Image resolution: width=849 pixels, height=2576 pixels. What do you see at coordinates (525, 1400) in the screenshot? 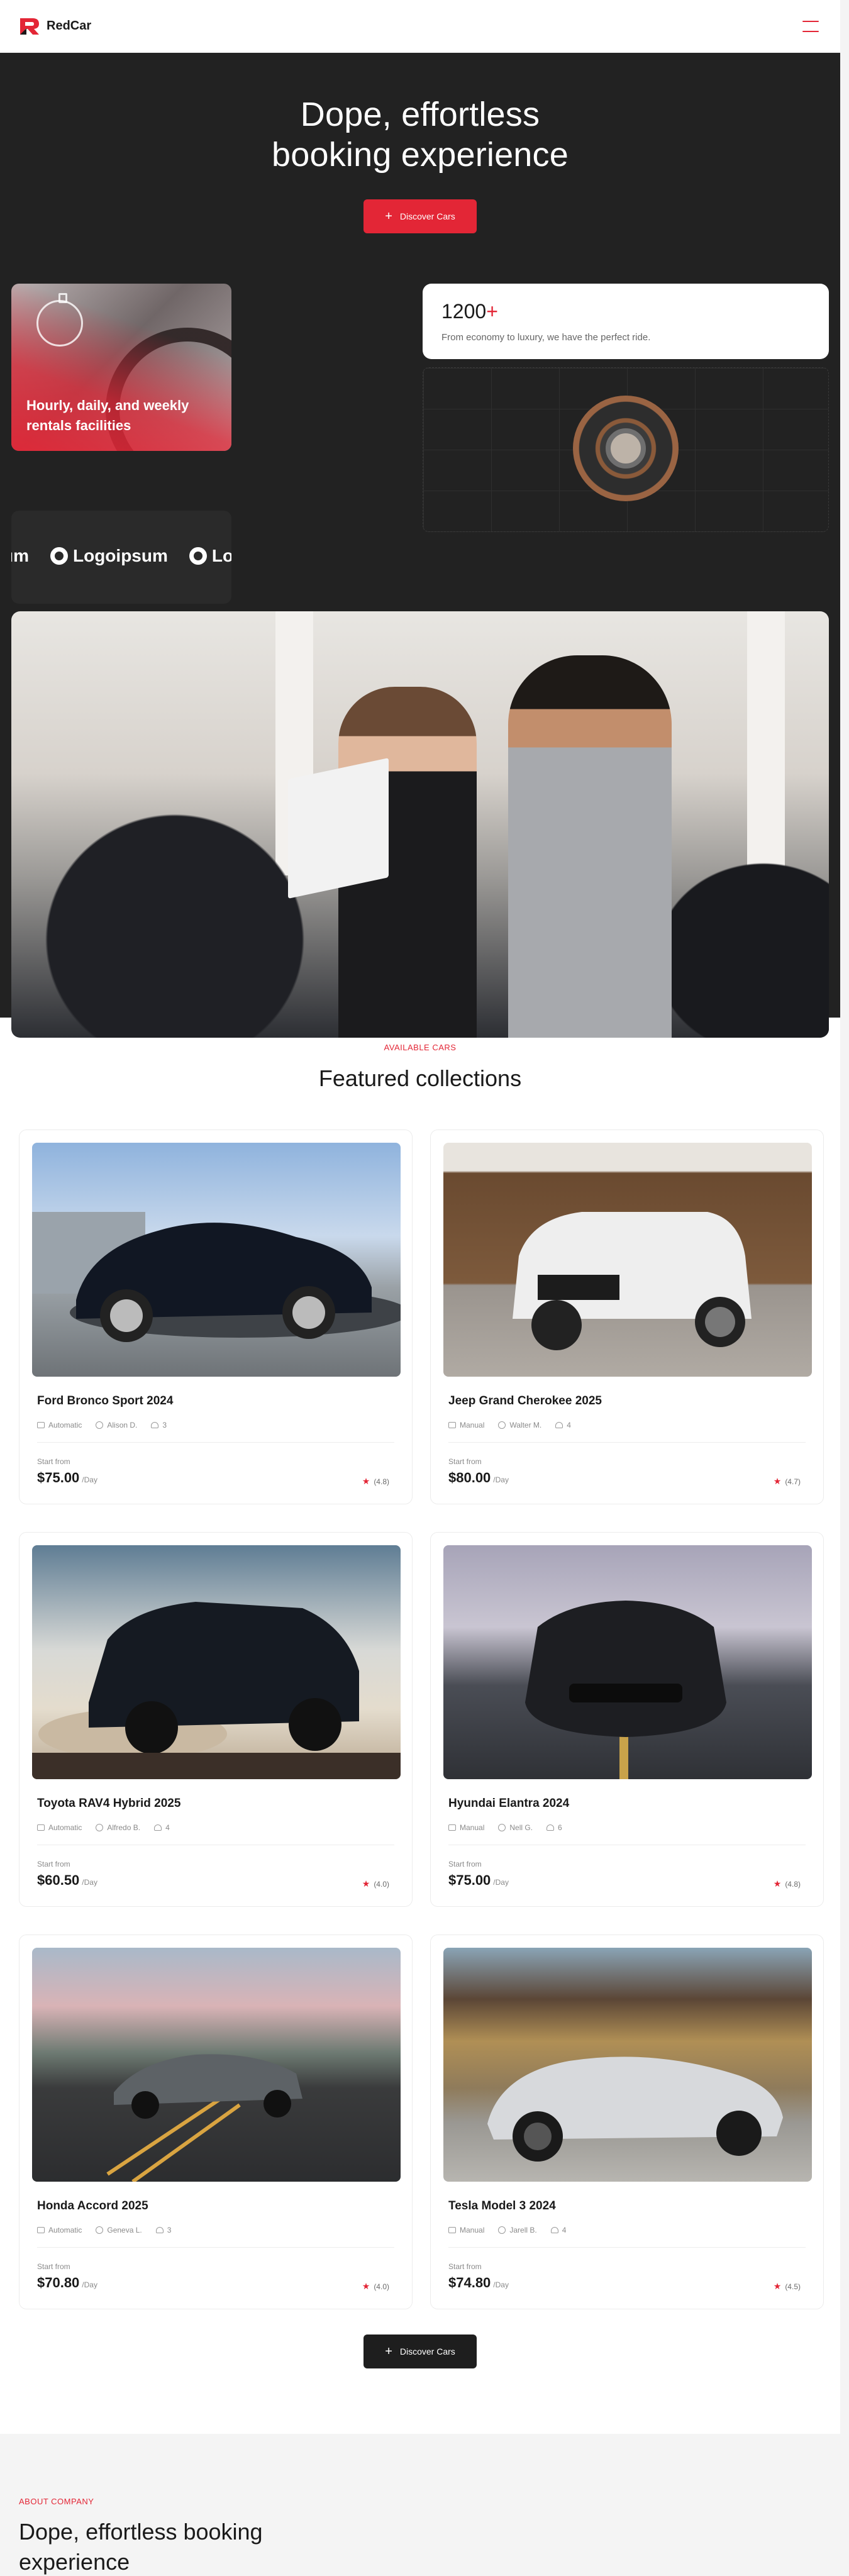
I see `car-name: Jeep Grand Cherokee 2025` at bounding box center [525, 1400].